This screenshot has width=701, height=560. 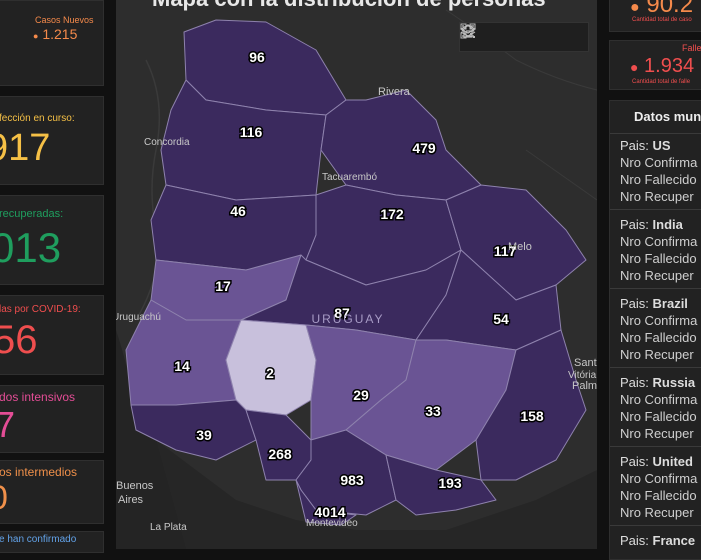 I want to click on divider, so click(x=655, y=133).